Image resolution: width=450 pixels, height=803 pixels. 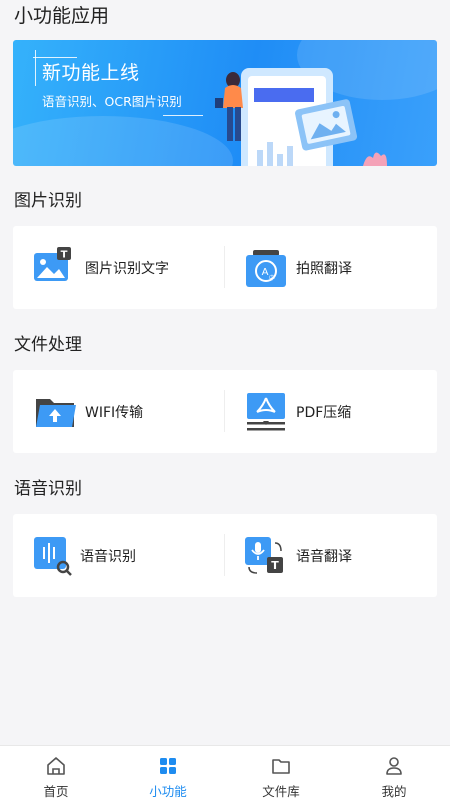 I want to click on tab-label: 我的, so click(x=394, y=791).